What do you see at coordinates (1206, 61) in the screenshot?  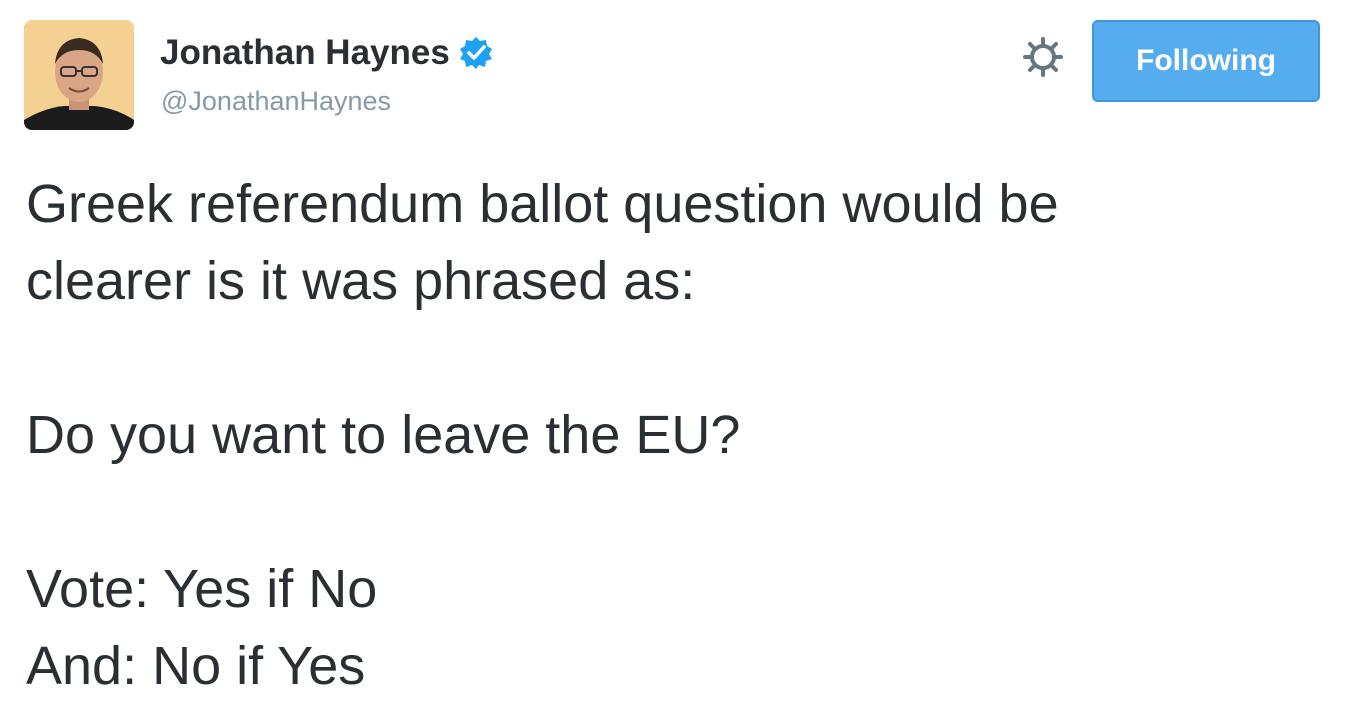 I see `following-button: Following` at bounding box center [1206, 61].